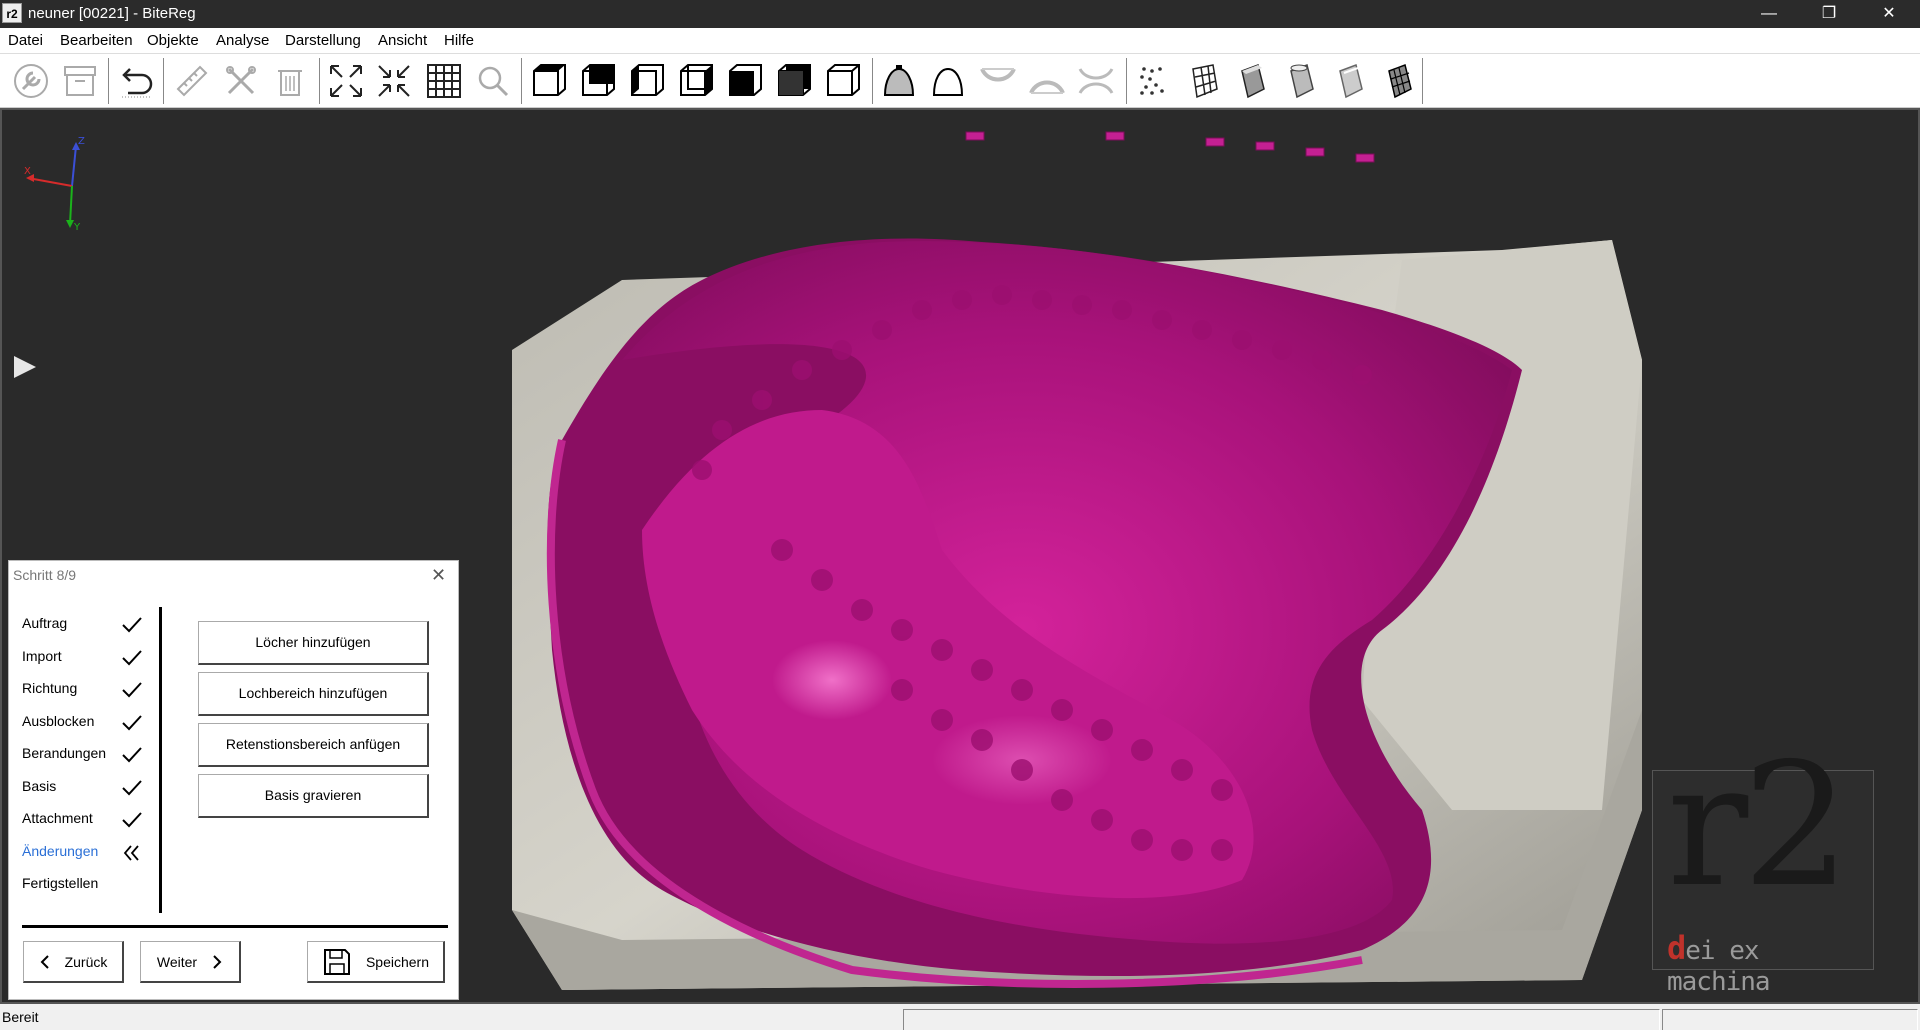  I want to click on save-button: Speichern, so click(376, 962).